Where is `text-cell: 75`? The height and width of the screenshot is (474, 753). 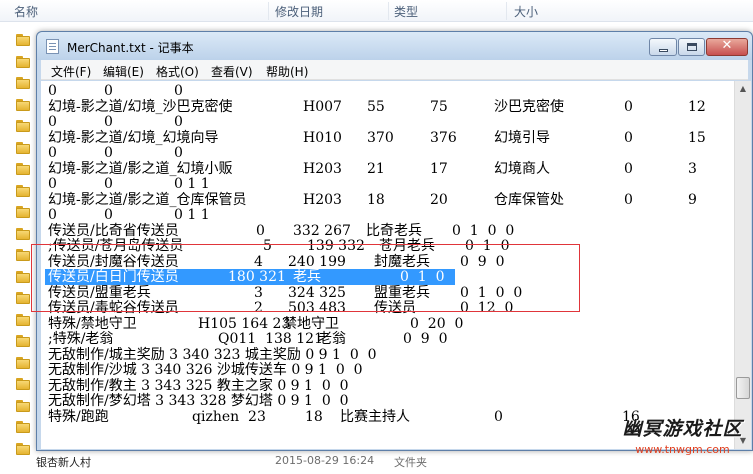 text-cell: 75 is located at coordinates (439, 106).